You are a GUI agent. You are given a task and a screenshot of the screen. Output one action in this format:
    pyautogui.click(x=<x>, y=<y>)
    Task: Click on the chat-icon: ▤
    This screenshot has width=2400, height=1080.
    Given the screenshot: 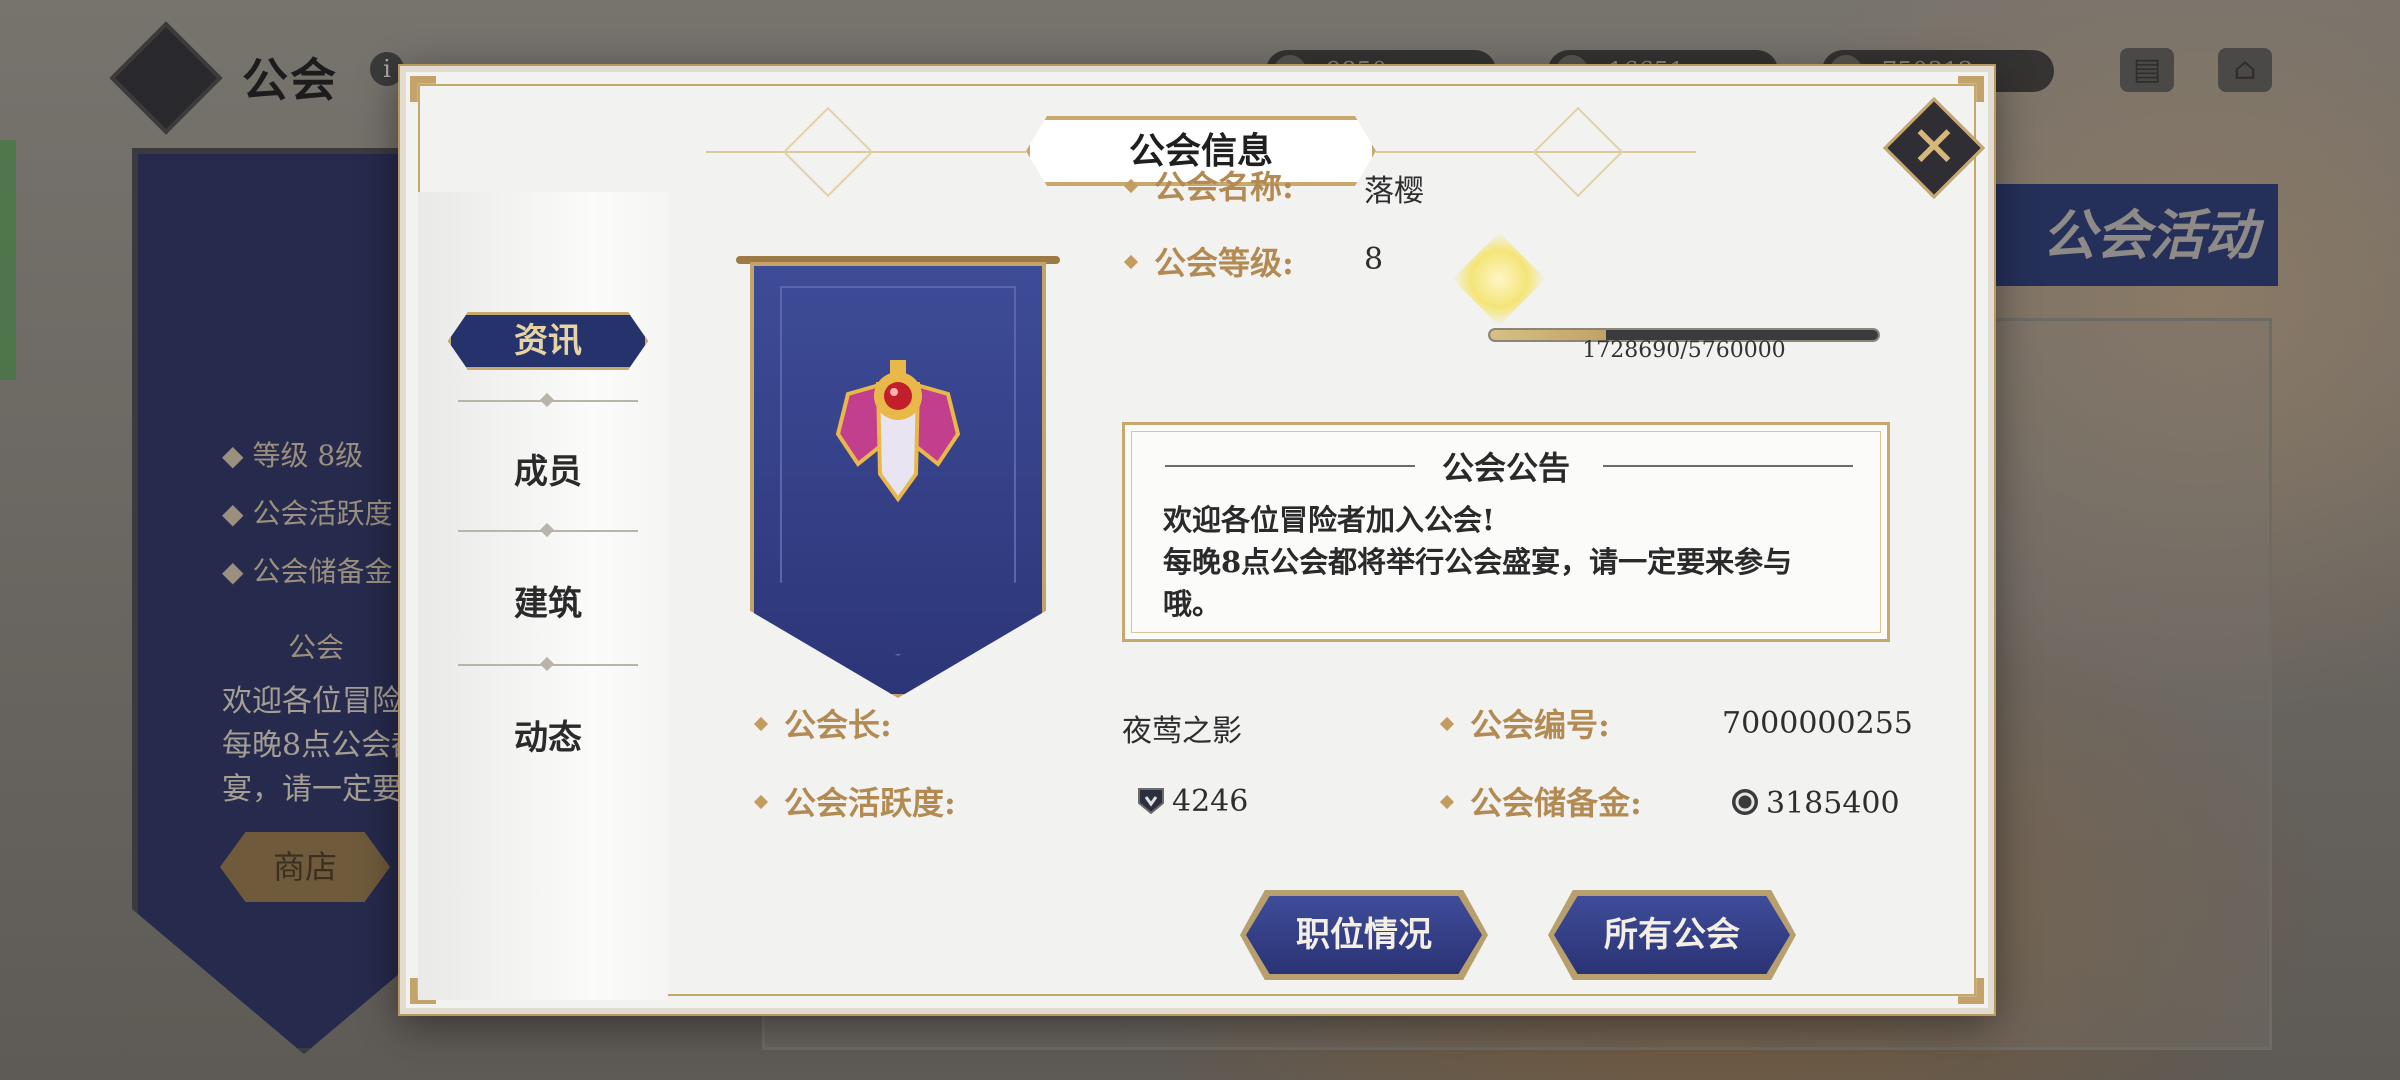 What is the action you would take?
    pyautogui.click(x=2147, y=70)
    